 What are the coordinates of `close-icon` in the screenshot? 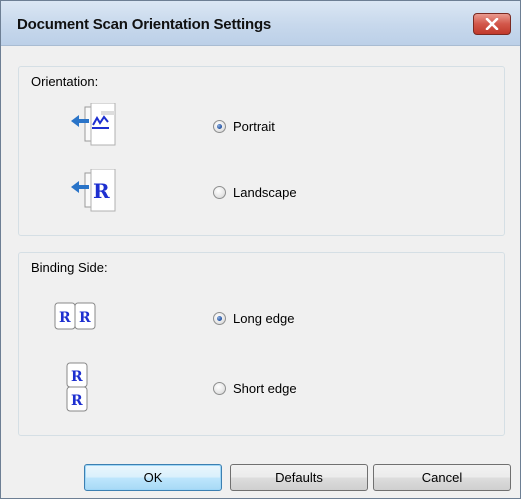 It's located at (492, 24).